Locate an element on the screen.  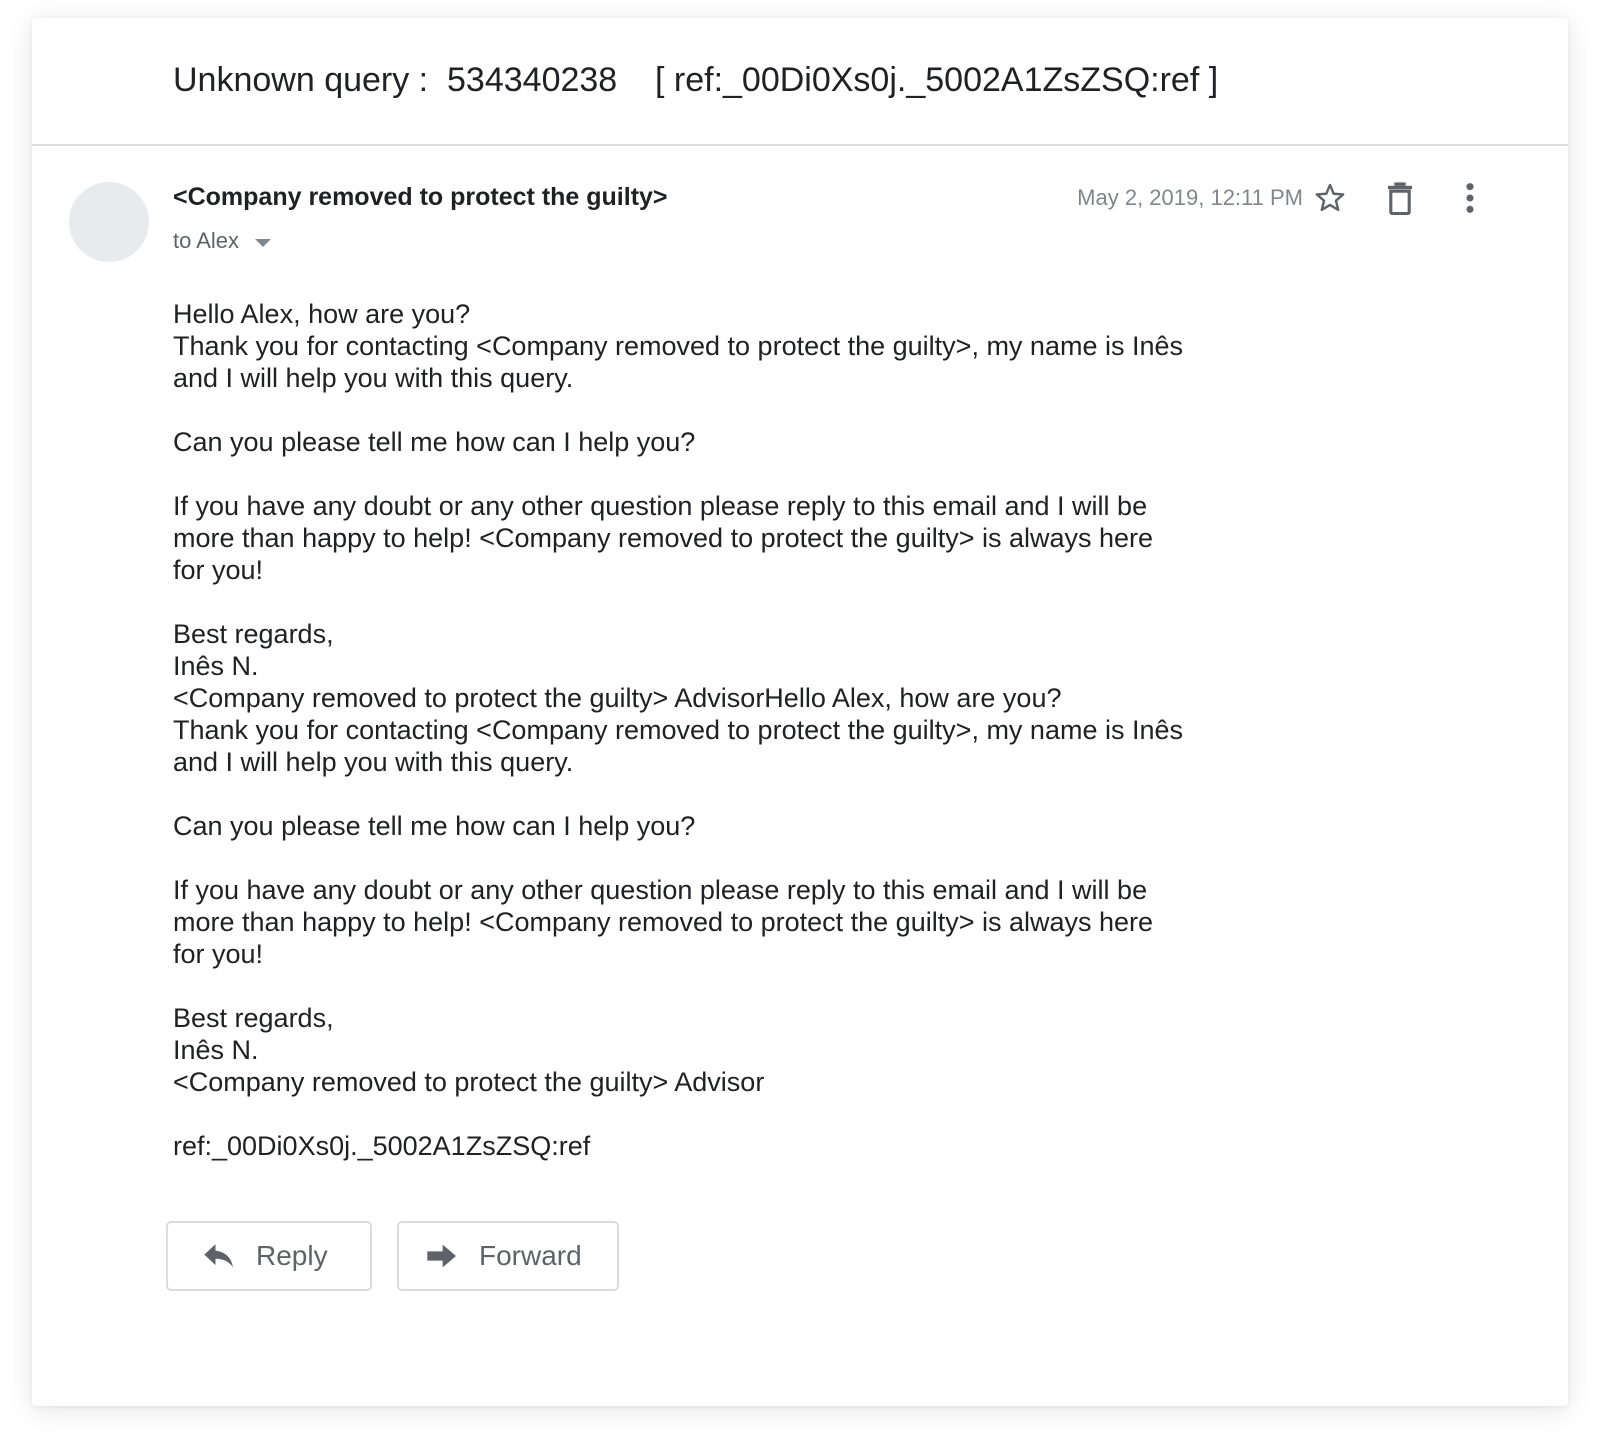
reply-button: Reply is located at coordinates (269, 1256).